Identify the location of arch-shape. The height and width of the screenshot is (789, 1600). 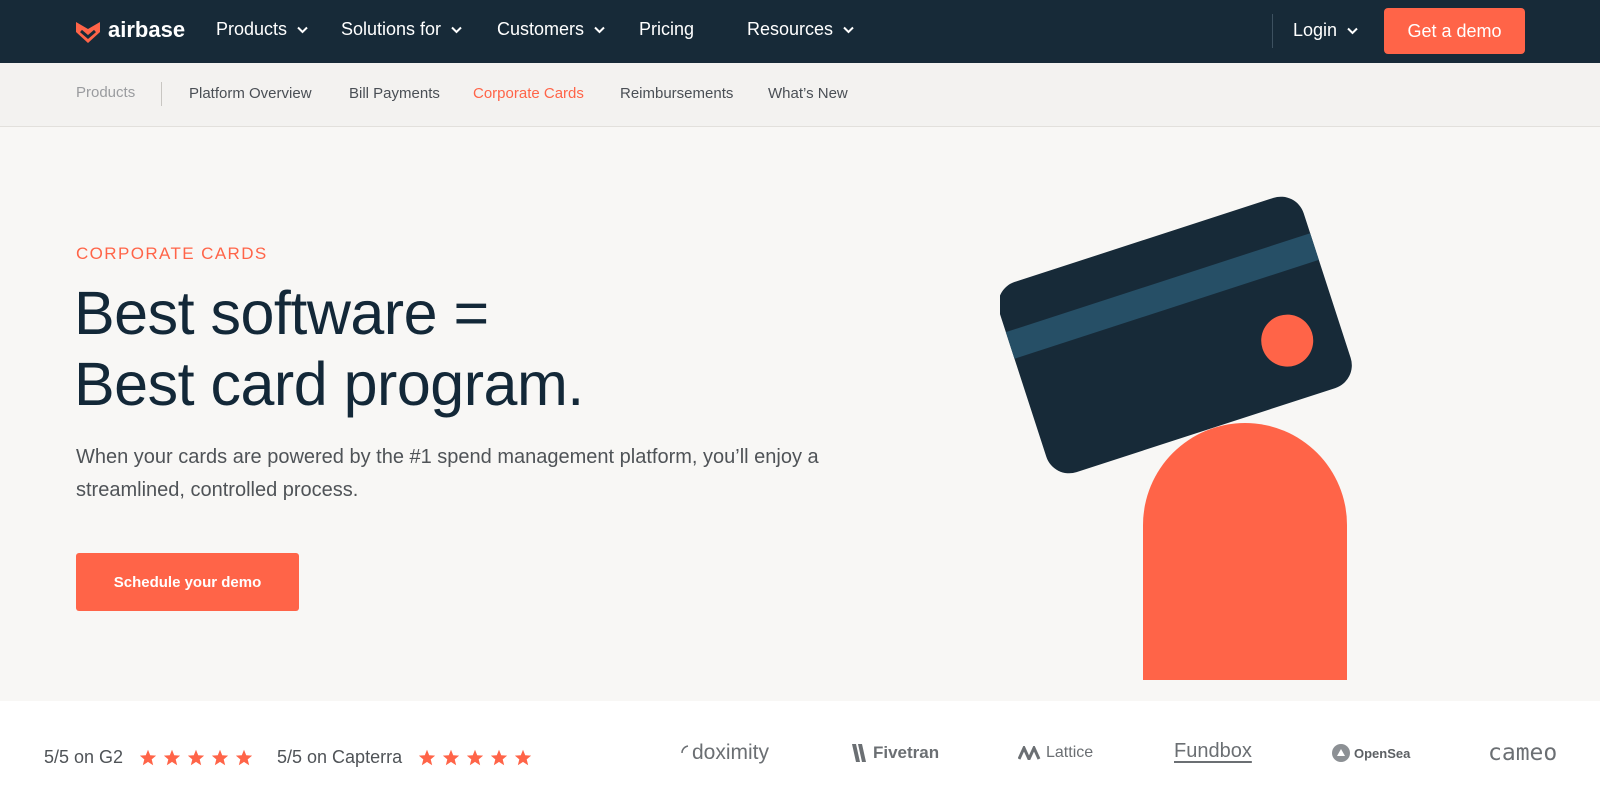
(1245, 551).